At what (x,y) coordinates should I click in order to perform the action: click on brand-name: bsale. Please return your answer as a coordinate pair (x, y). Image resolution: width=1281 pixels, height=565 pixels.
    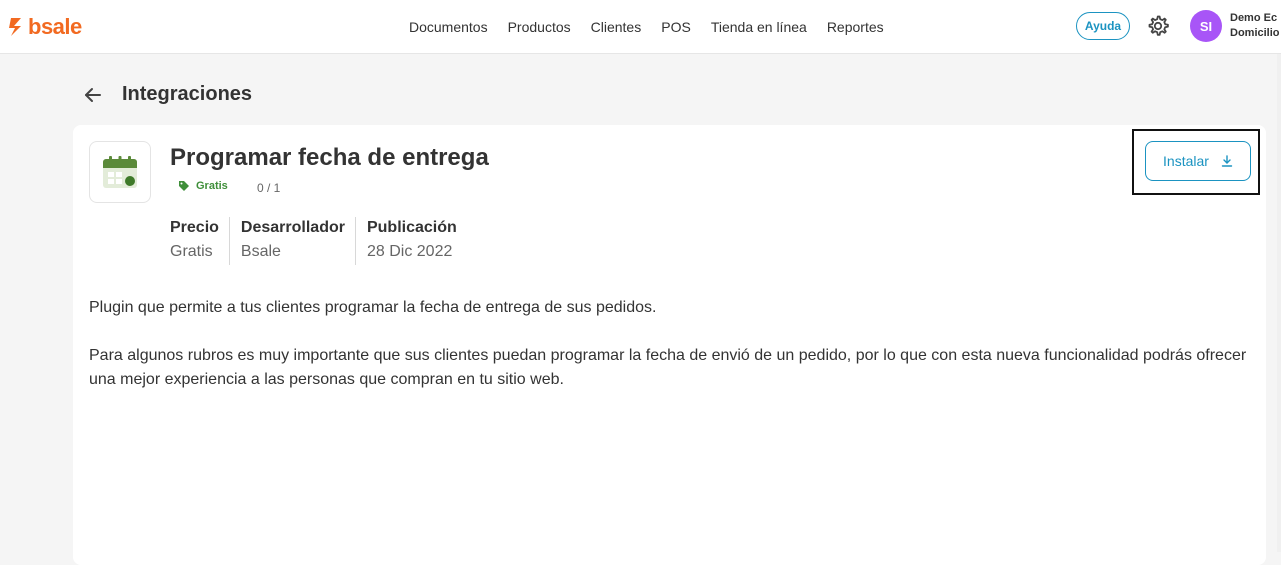
    Looking at the image, I should click on (55, 26).